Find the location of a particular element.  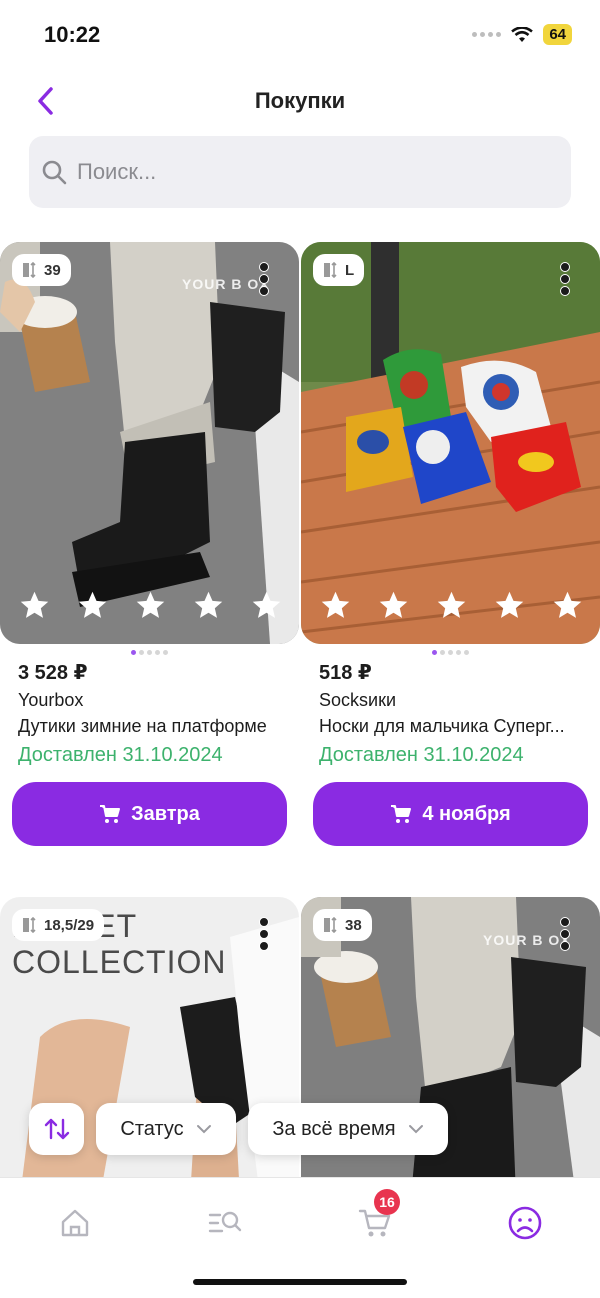

product-name: Дутики зимние на платформе is located at coordinates (155, 726).